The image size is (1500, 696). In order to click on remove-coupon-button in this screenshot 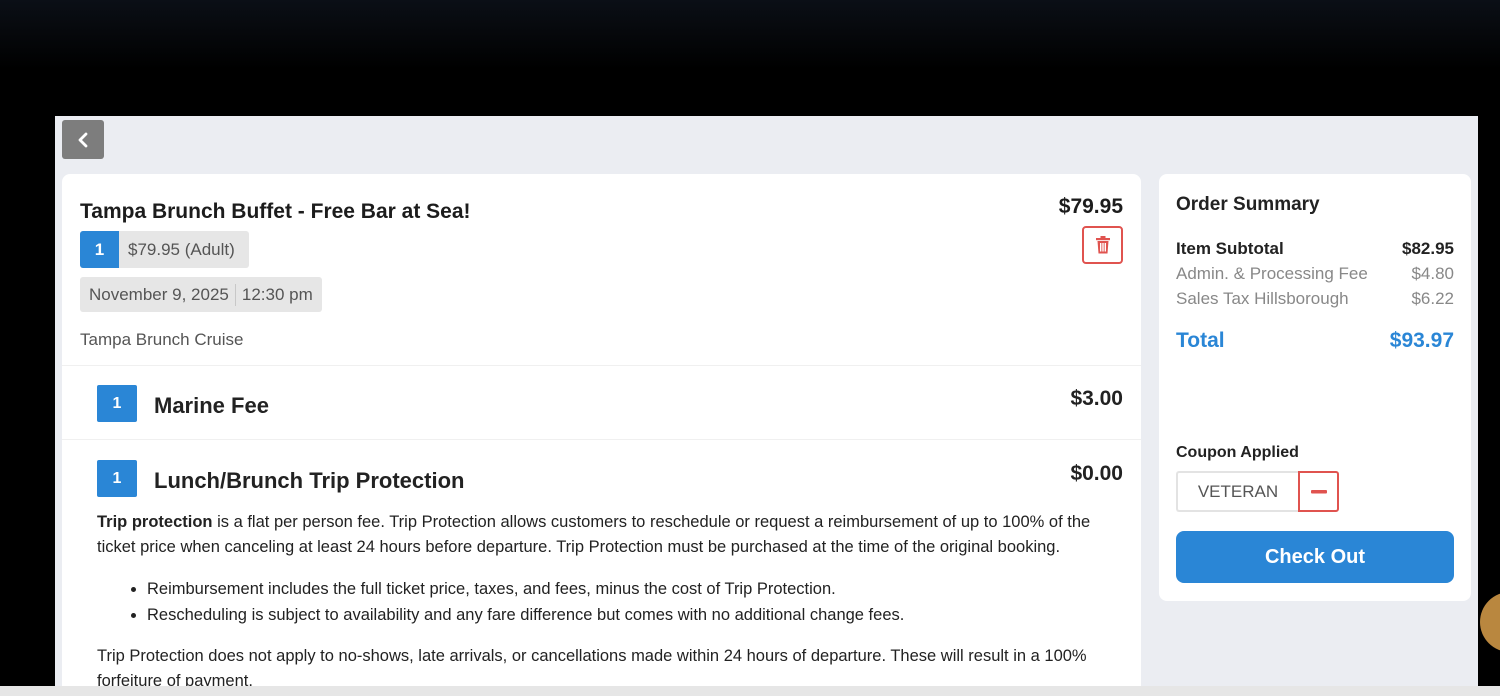, I will do `click(1318, 491)`.